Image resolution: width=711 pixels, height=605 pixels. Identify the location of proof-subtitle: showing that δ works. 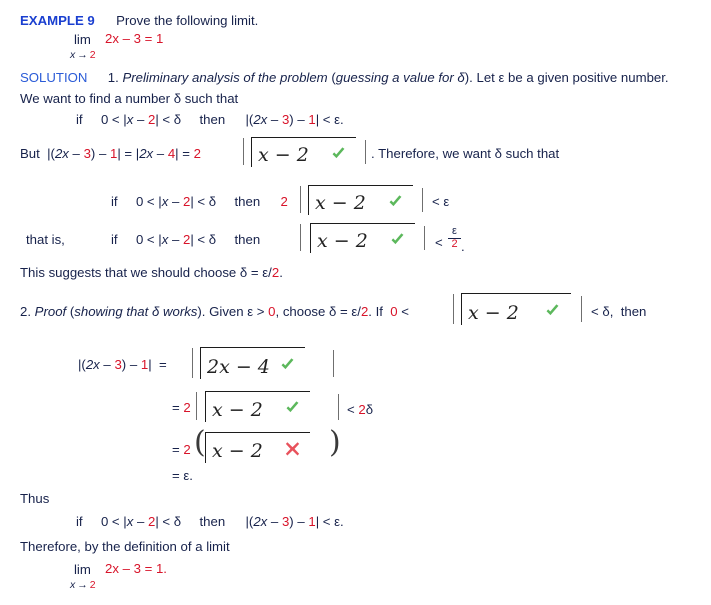
(136, 311).